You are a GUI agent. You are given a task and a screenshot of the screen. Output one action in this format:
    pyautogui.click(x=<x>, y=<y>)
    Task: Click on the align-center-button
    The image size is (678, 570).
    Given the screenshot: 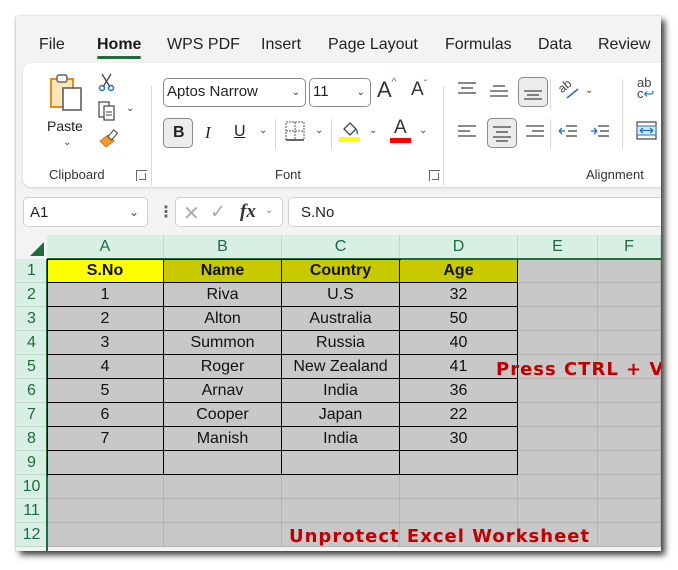 What is the action you would take?
    pyautogui.click(x=502, y=133)
    